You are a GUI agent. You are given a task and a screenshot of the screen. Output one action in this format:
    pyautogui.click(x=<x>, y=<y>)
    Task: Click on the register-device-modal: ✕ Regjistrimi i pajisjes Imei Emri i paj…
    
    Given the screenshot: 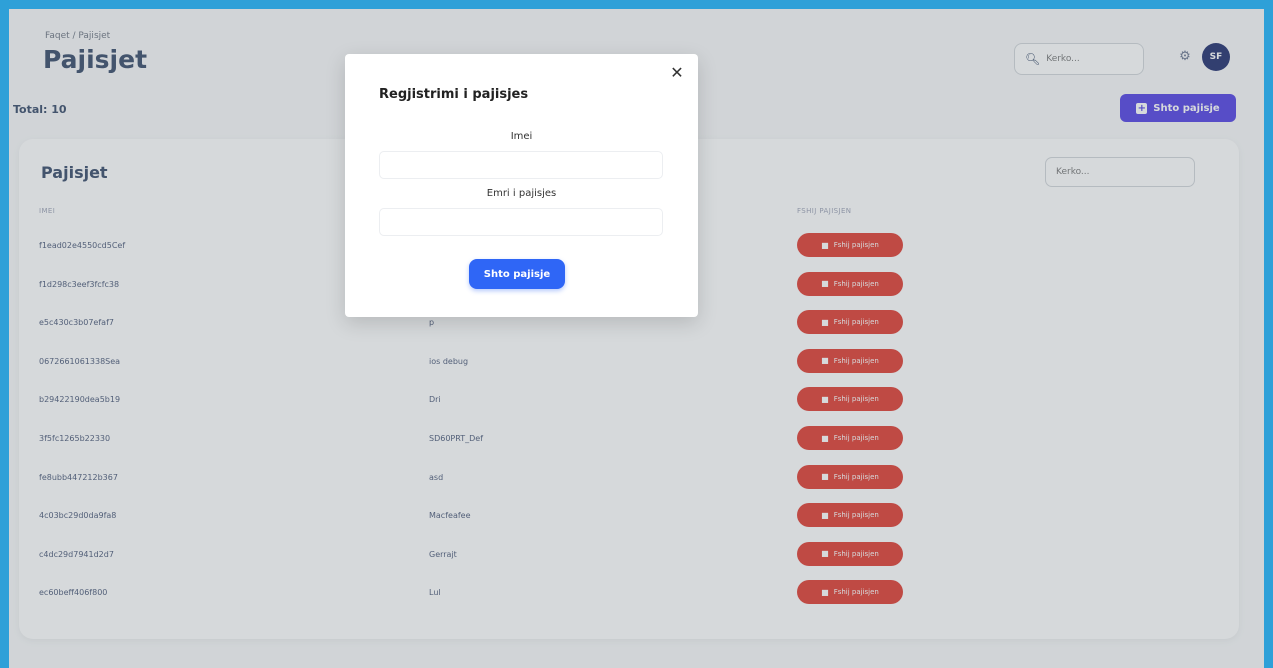 What is the action you would take?
    pyautogui.click(x=521, y=185)
    